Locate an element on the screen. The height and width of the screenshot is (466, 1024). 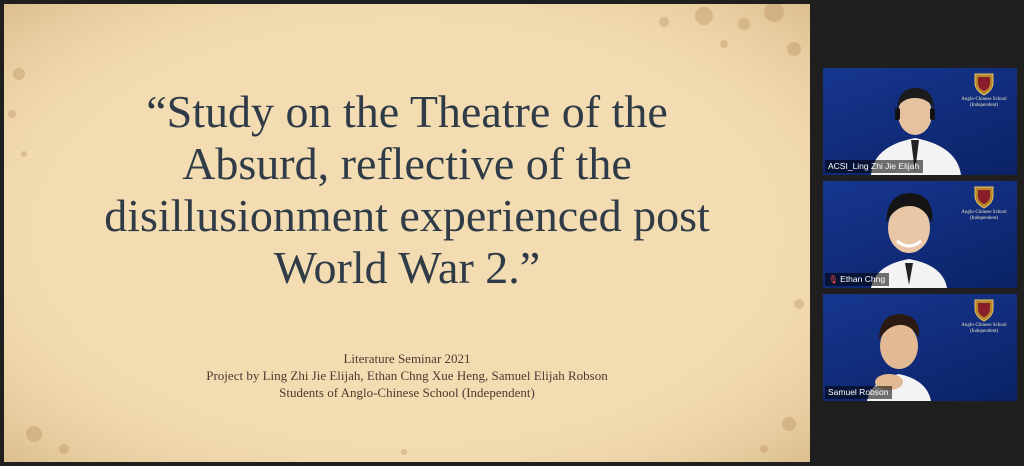
slide-title-line: Absurd, reflective of the is located at coordinates (407, 163).